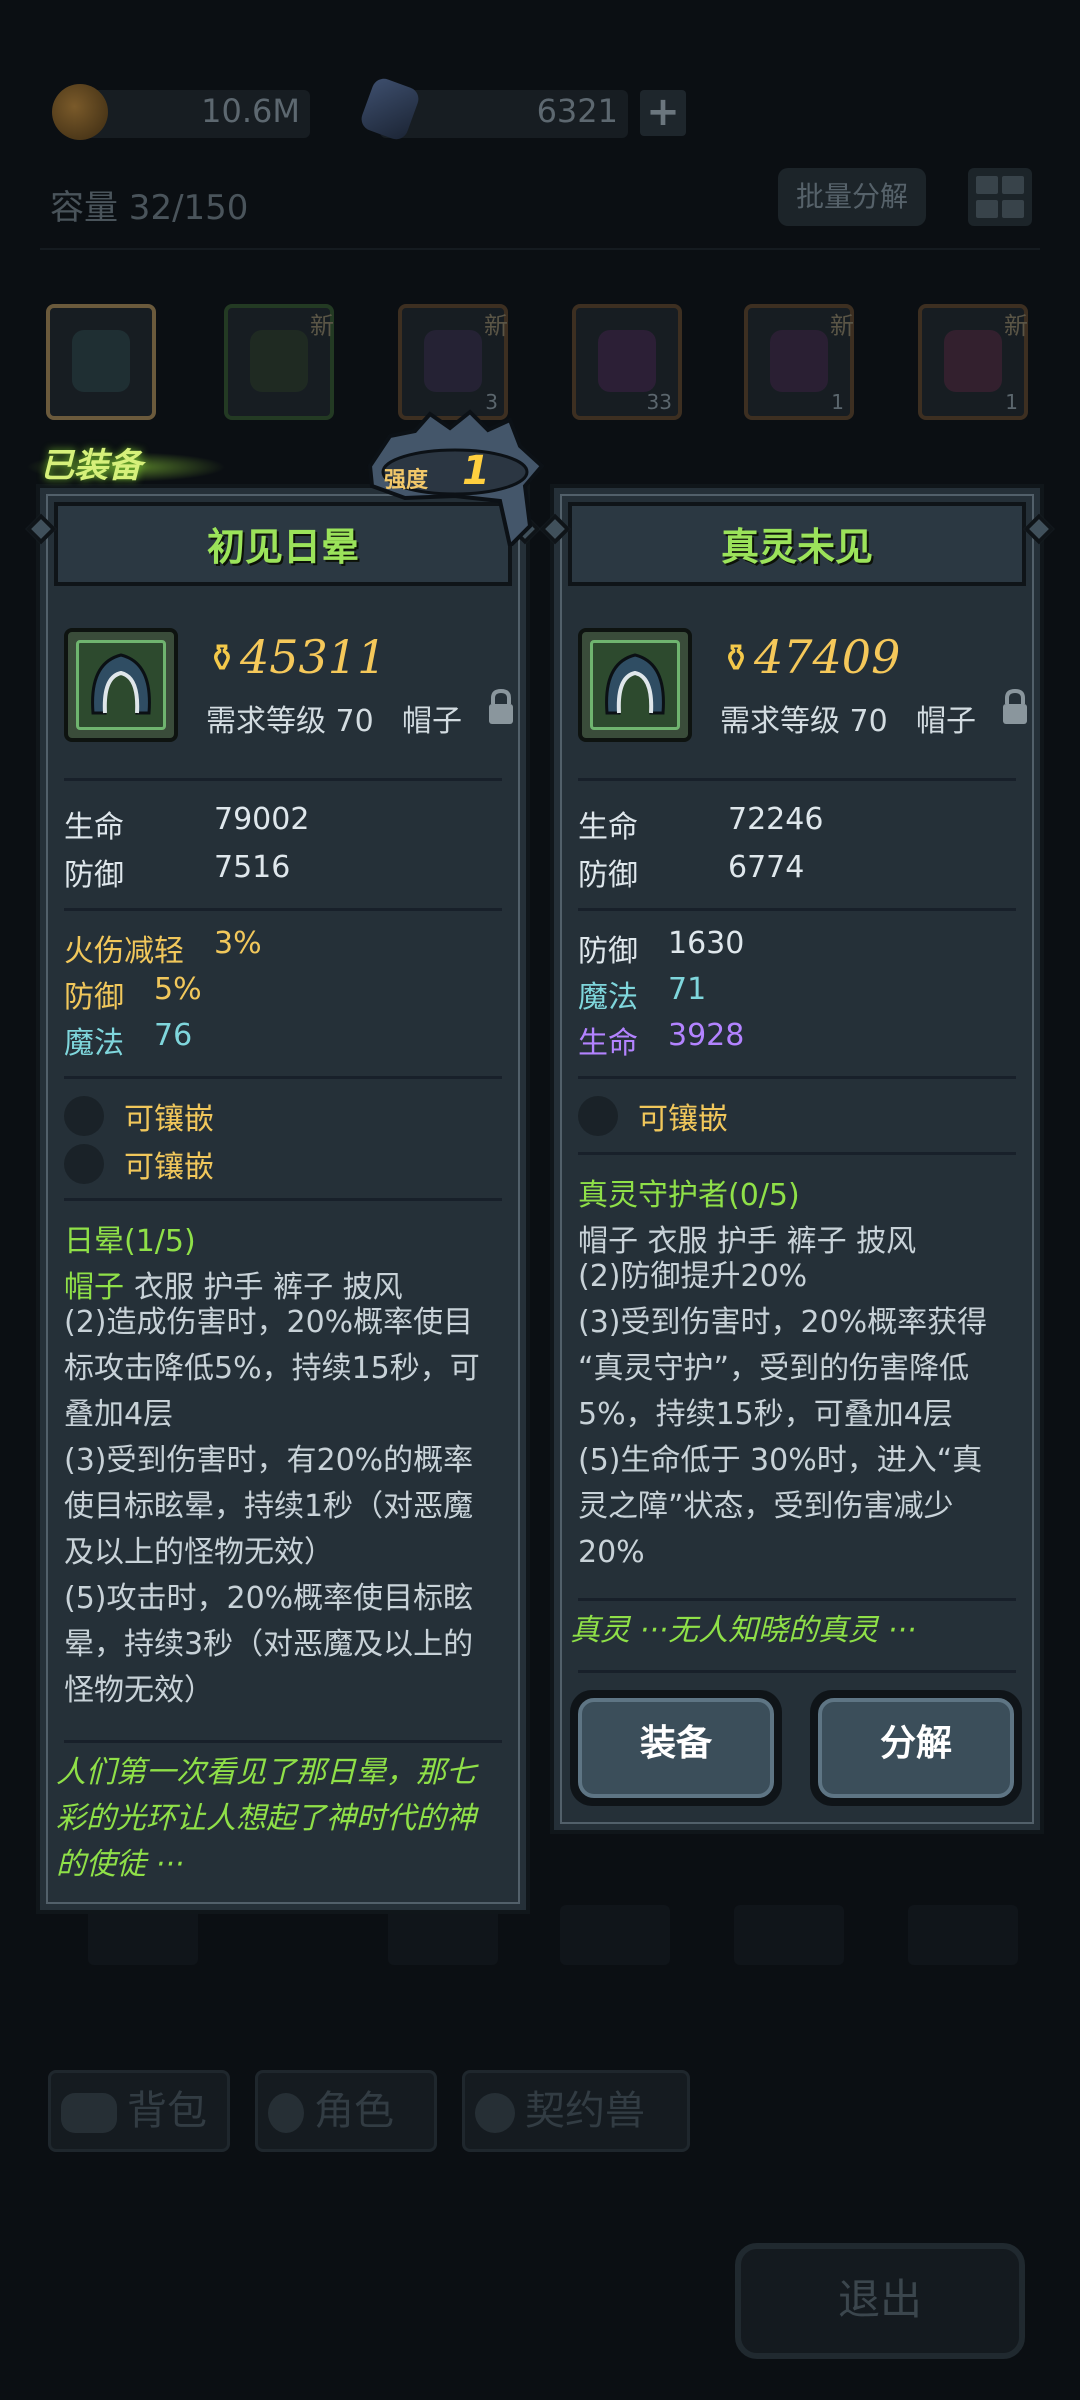 The image size is (1080, 2400). I want to click on decompose-button-label: 分解, so click(916, 1748).